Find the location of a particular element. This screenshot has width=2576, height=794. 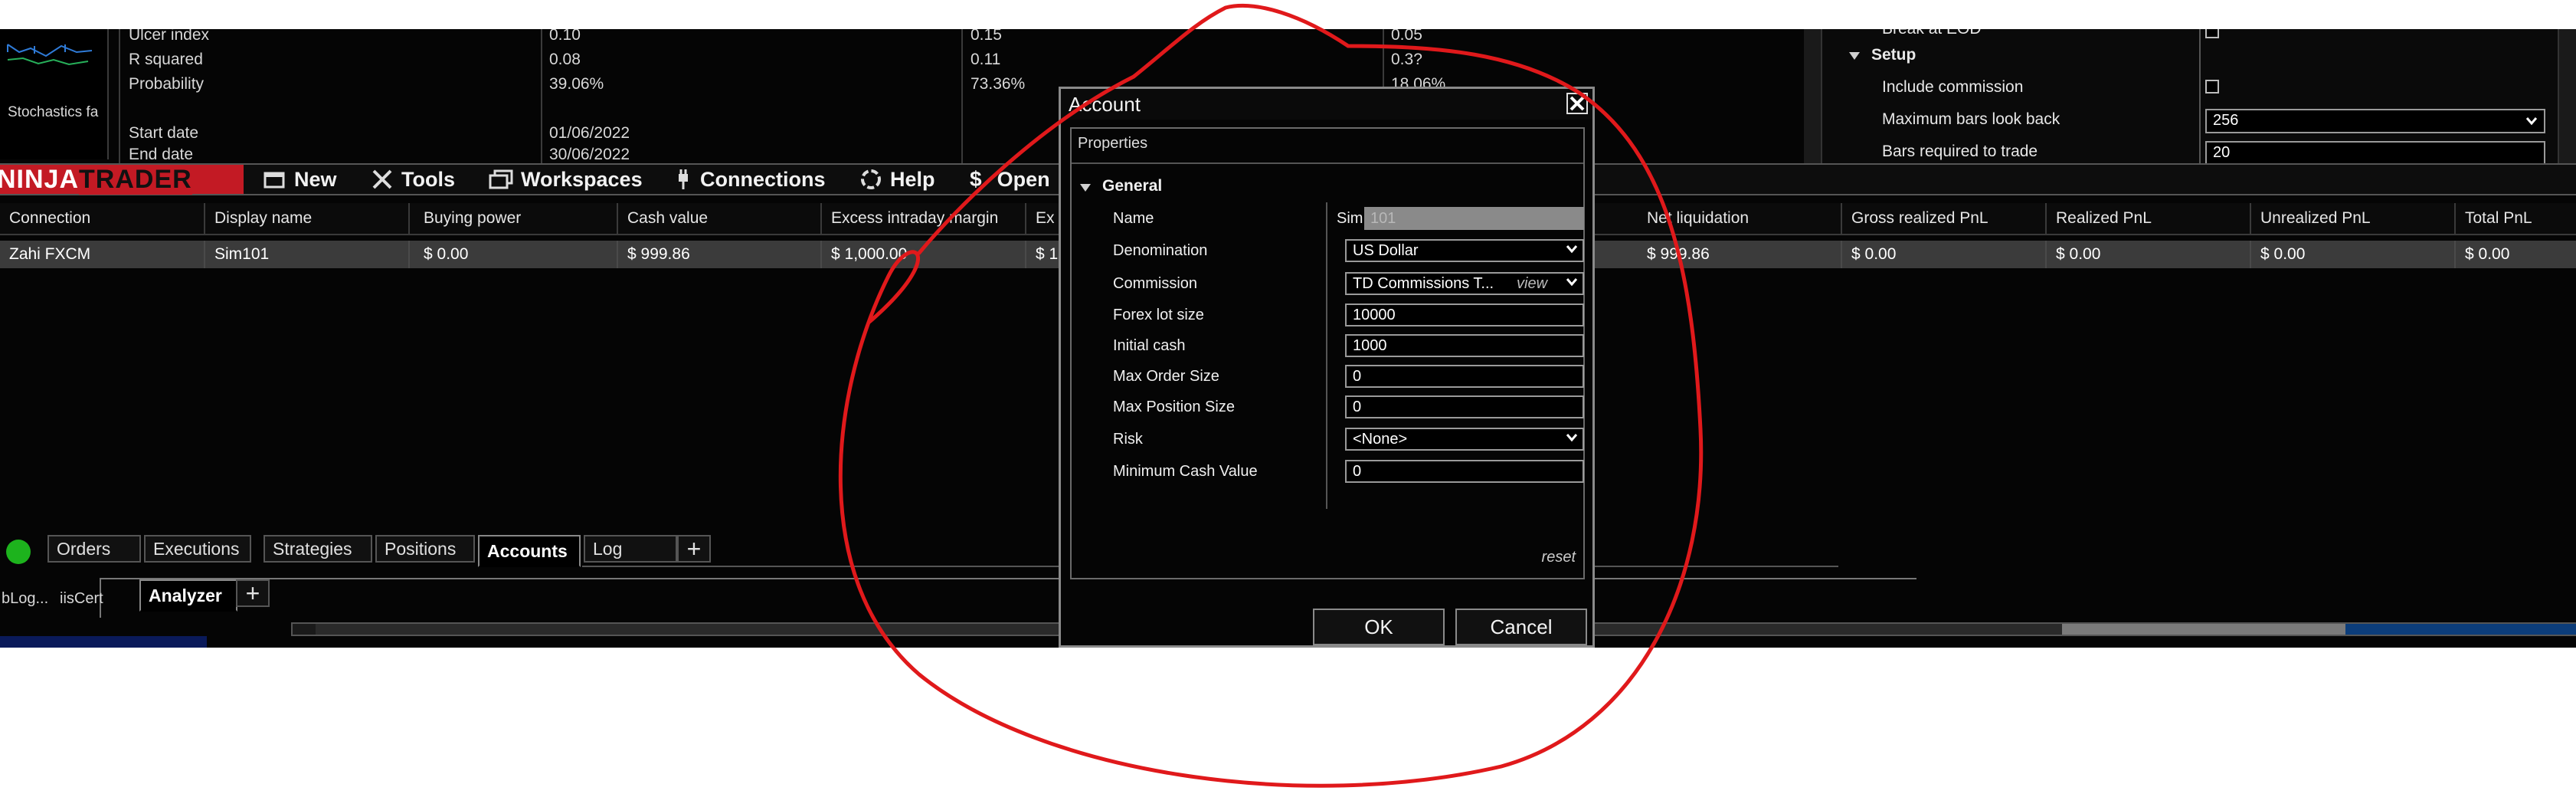

properties-header: Properties is located at coordinates (1113, 143).